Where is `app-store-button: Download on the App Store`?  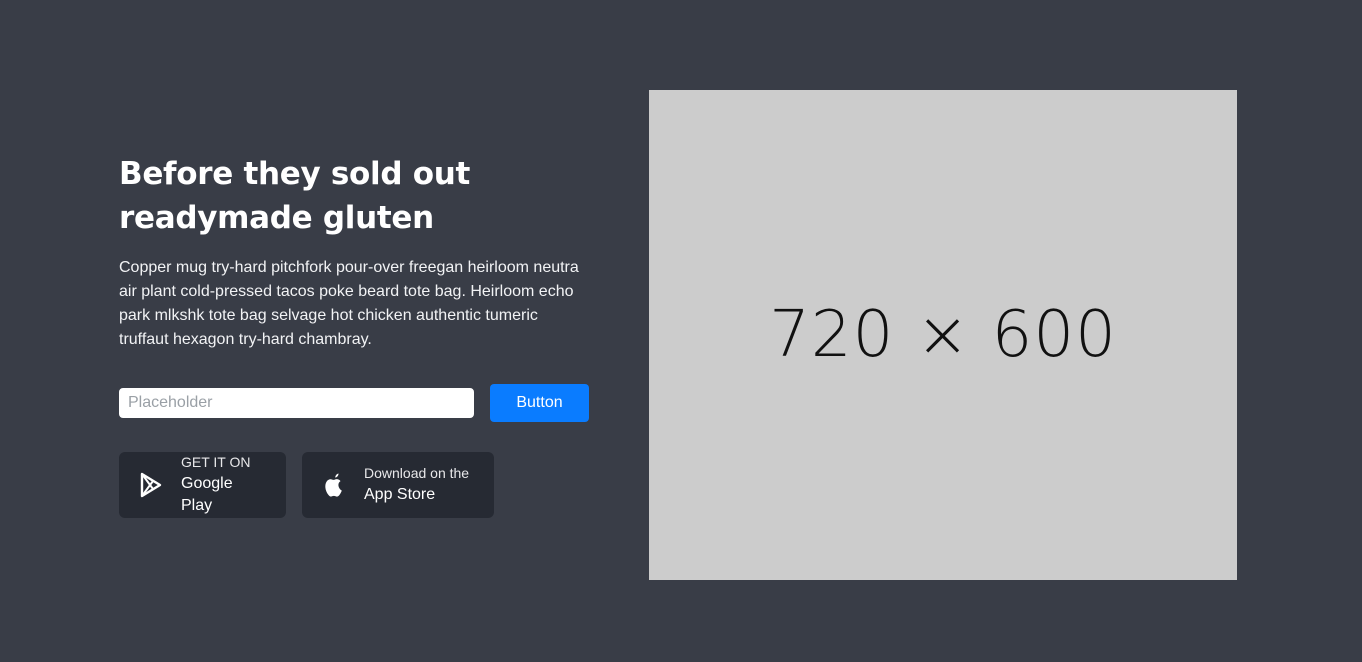
app-store-button: Download on the App Store is located at coordinates (398, 485).